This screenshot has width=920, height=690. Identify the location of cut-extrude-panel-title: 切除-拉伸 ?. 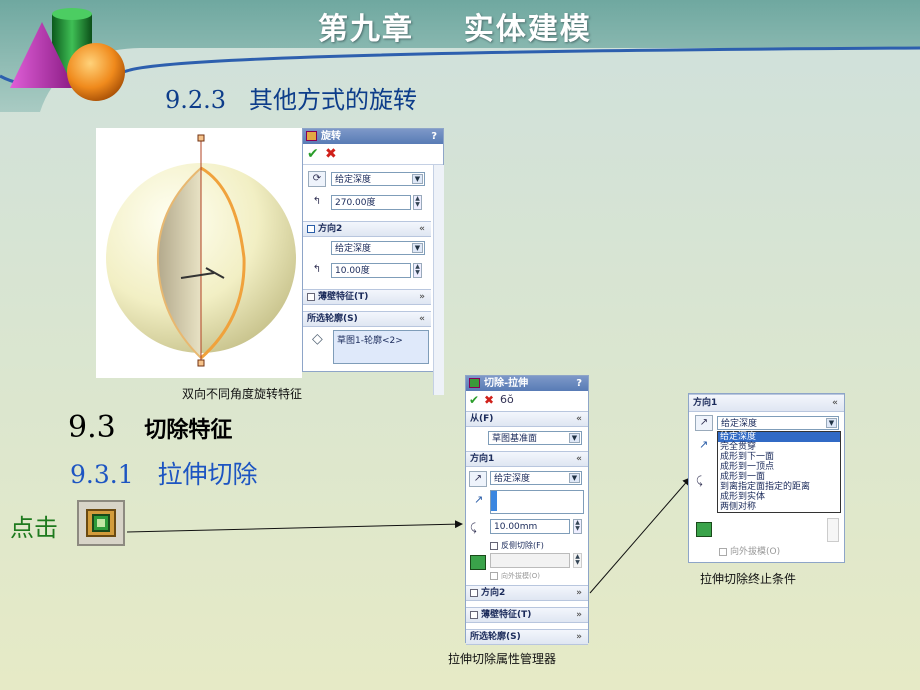
(527, 383).